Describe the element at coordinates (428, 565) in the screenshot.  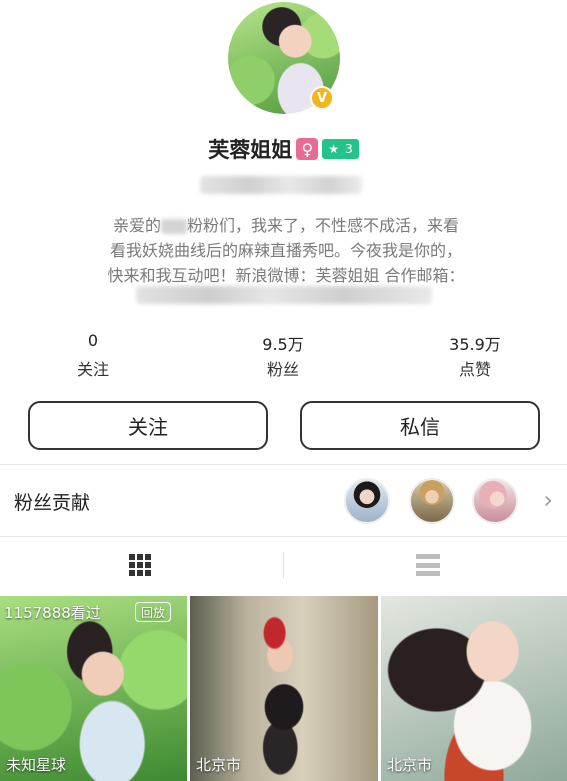
I see `list-view-icon` at that location.